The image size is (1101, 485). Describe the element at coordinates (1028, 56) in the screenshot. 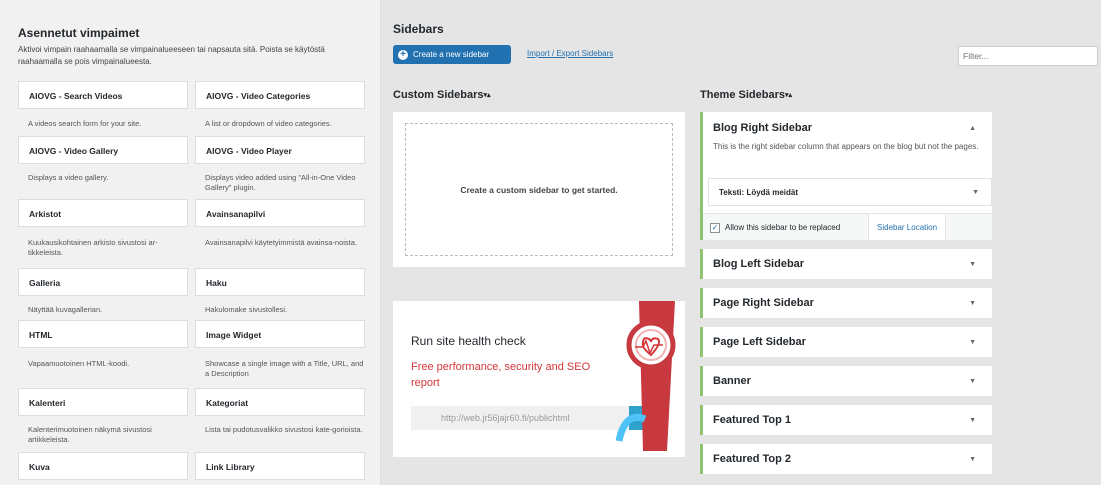

I see `filter-input` at that location.